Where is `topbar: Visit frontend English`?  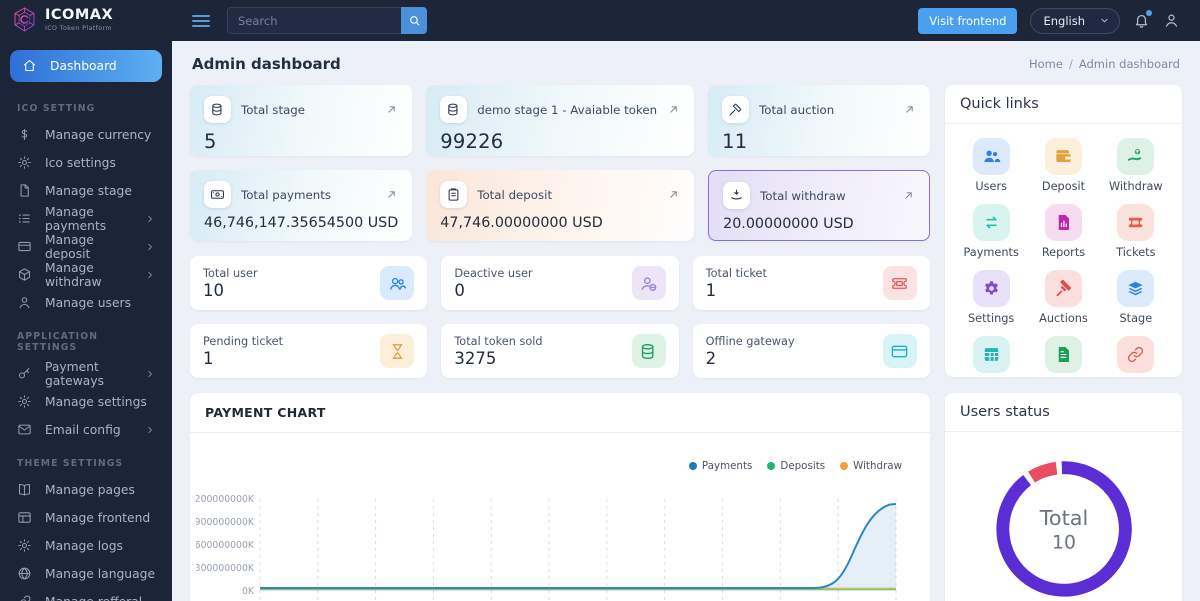 topbar: Visit frontend English is located at coordinates (686, 20).